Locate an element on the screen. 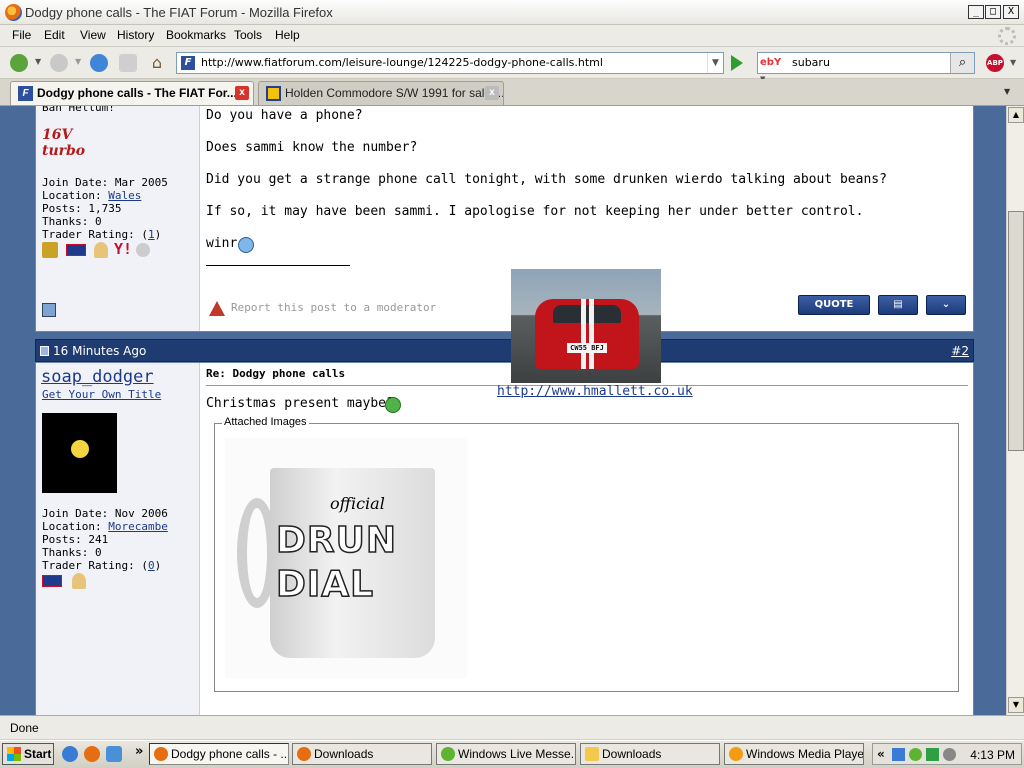  status-text: Done is located at coordinates (24, 728).